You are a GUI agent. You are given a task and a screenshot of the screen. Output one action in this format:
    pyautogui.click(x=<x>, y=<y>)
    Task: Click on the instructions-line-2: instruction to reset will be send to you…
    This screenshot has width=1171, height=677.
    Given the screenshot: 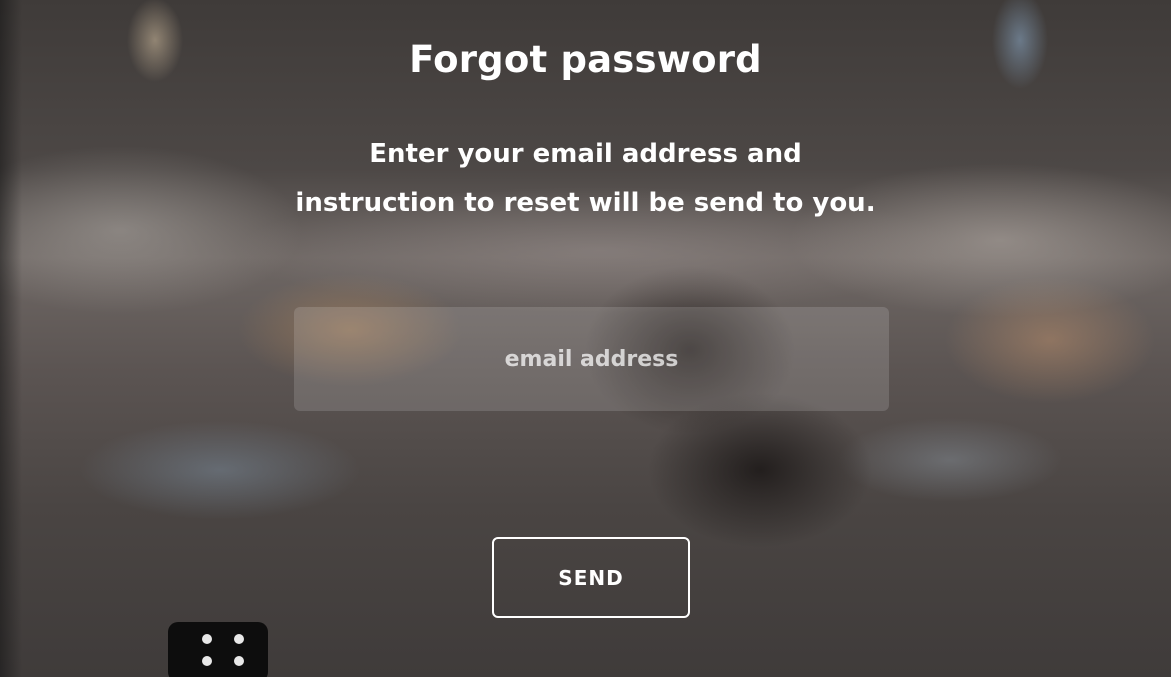 What is the action you would take?
    pyautogui.click(x=585, y=203)
    